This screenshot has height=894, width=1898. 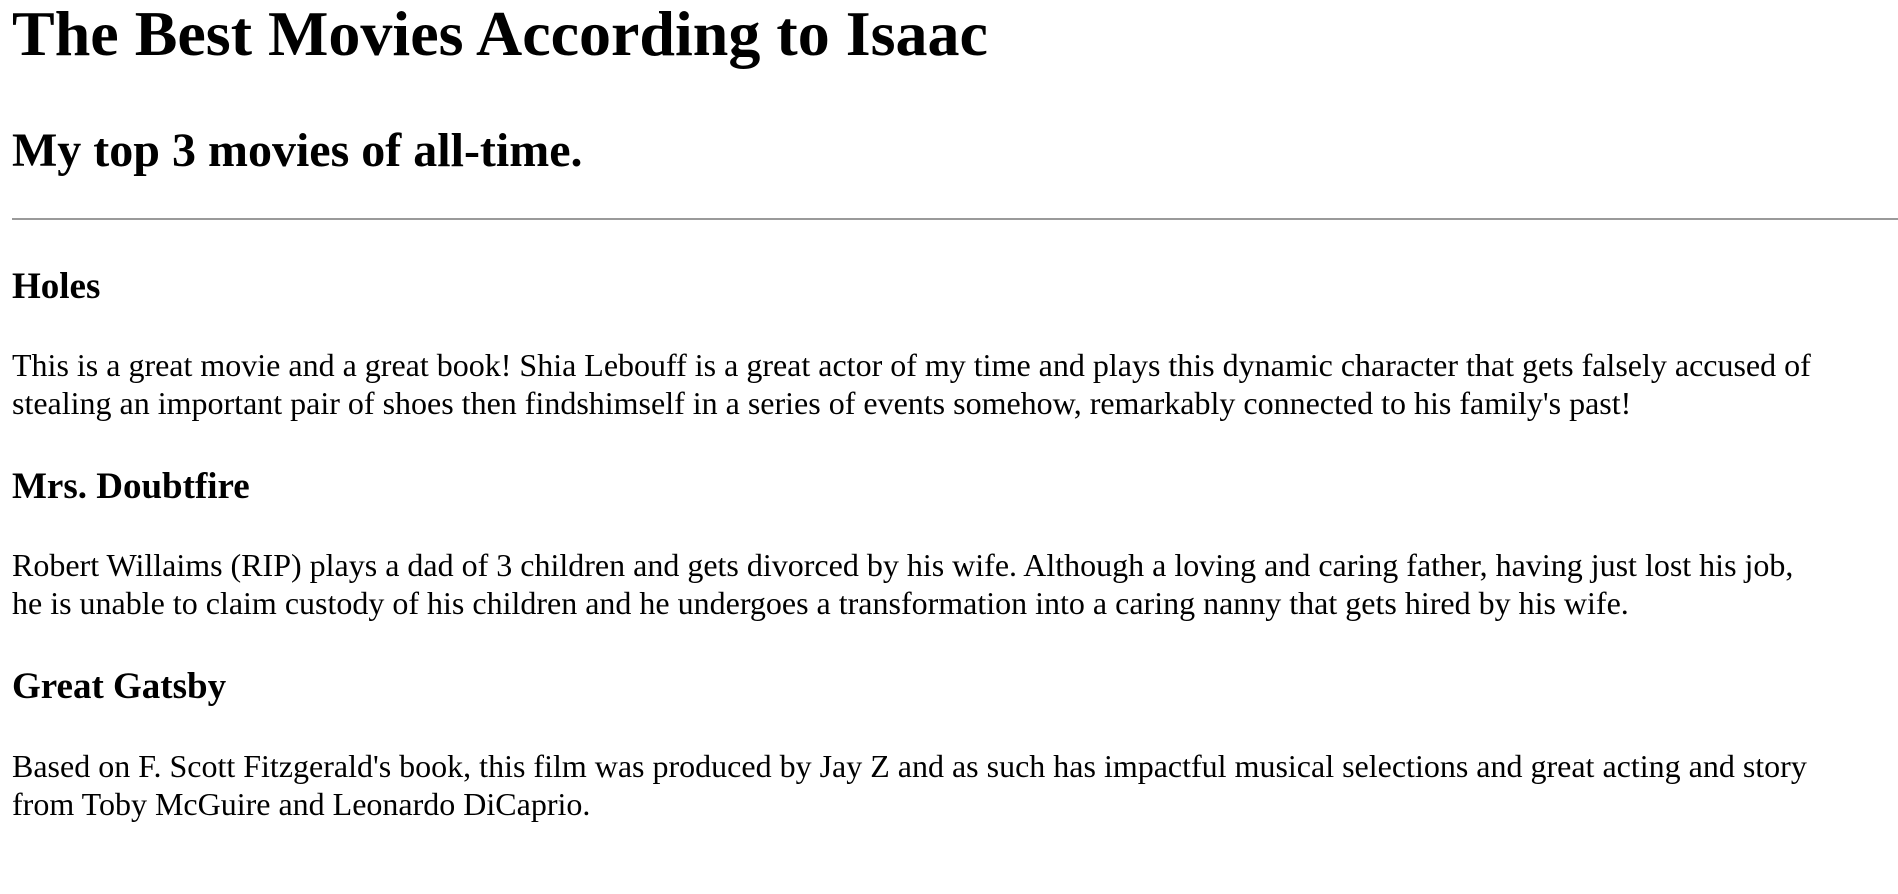 What do you see at coordinates (955, 219) in the screenshot?
I see `divider` at bounding box center [955, 219].